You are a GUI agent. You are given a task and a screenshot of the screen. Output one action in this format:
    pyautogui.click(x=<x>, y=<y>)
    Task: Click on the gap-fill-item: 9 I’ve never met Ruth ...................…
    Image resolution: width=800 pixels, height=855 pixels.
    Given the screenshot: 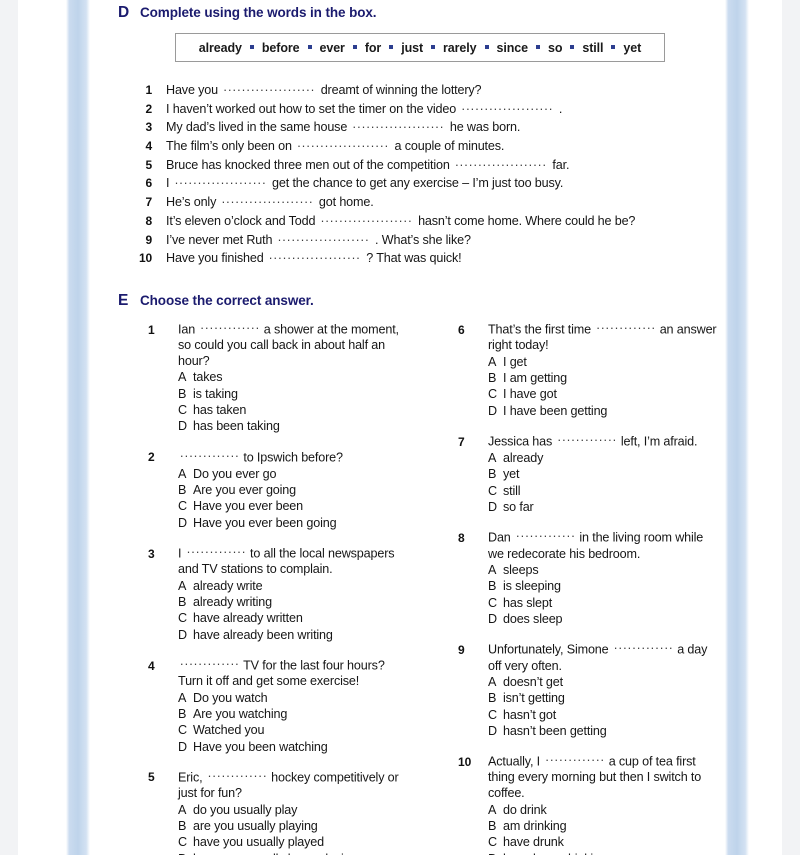 What is the action you would take?
    pyautogui.click(x=436, y=239)
    